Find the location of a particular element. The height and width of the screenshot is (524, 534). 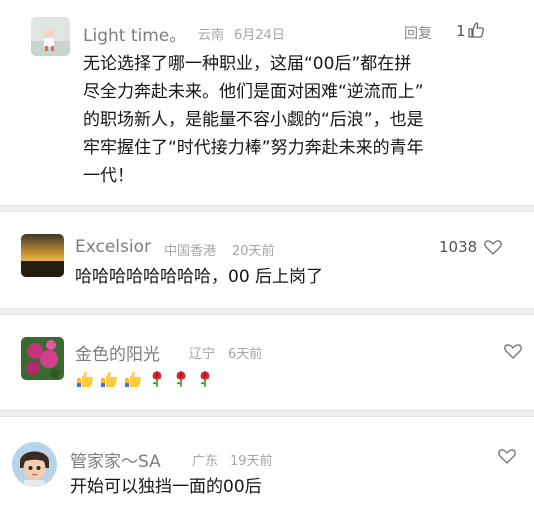

like-count: 1038 is located at coordinates (458, 247).